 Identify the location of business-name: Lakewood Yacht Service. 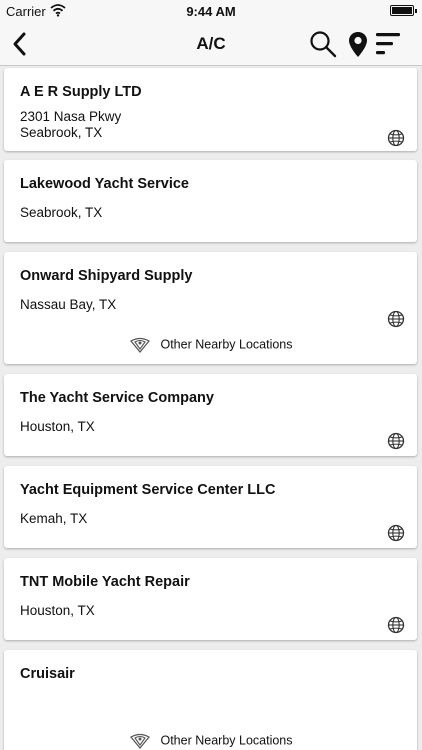
(104, 184).